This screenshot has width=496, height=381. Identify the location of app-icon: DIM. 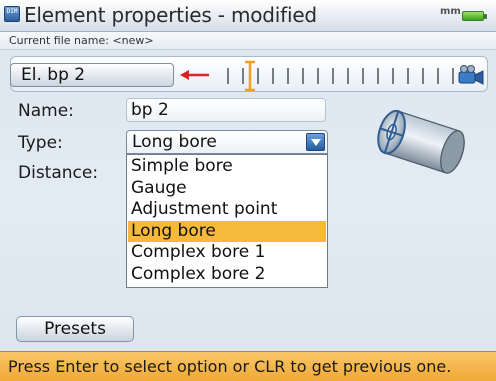
(12, 14).